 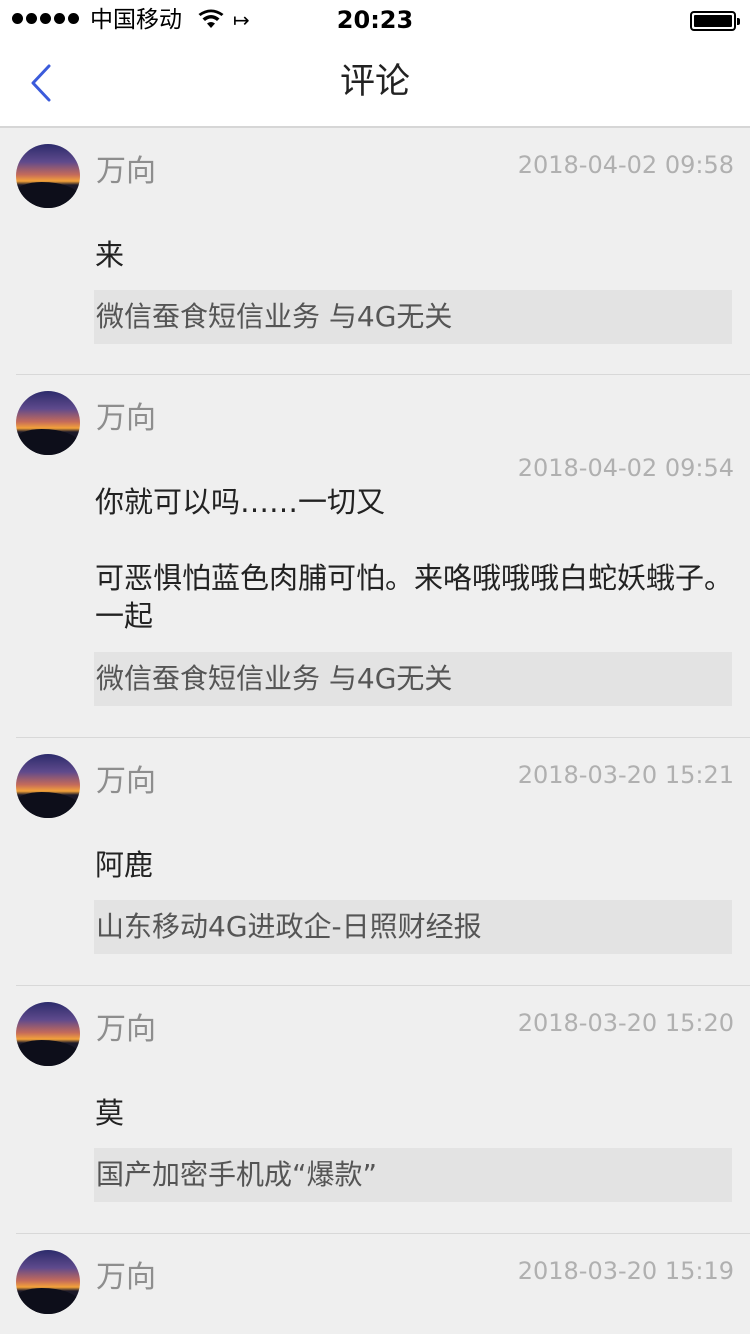 I want to click on status-bar: 中国移动 ↦ 20:23, so click(x=375, y=20).